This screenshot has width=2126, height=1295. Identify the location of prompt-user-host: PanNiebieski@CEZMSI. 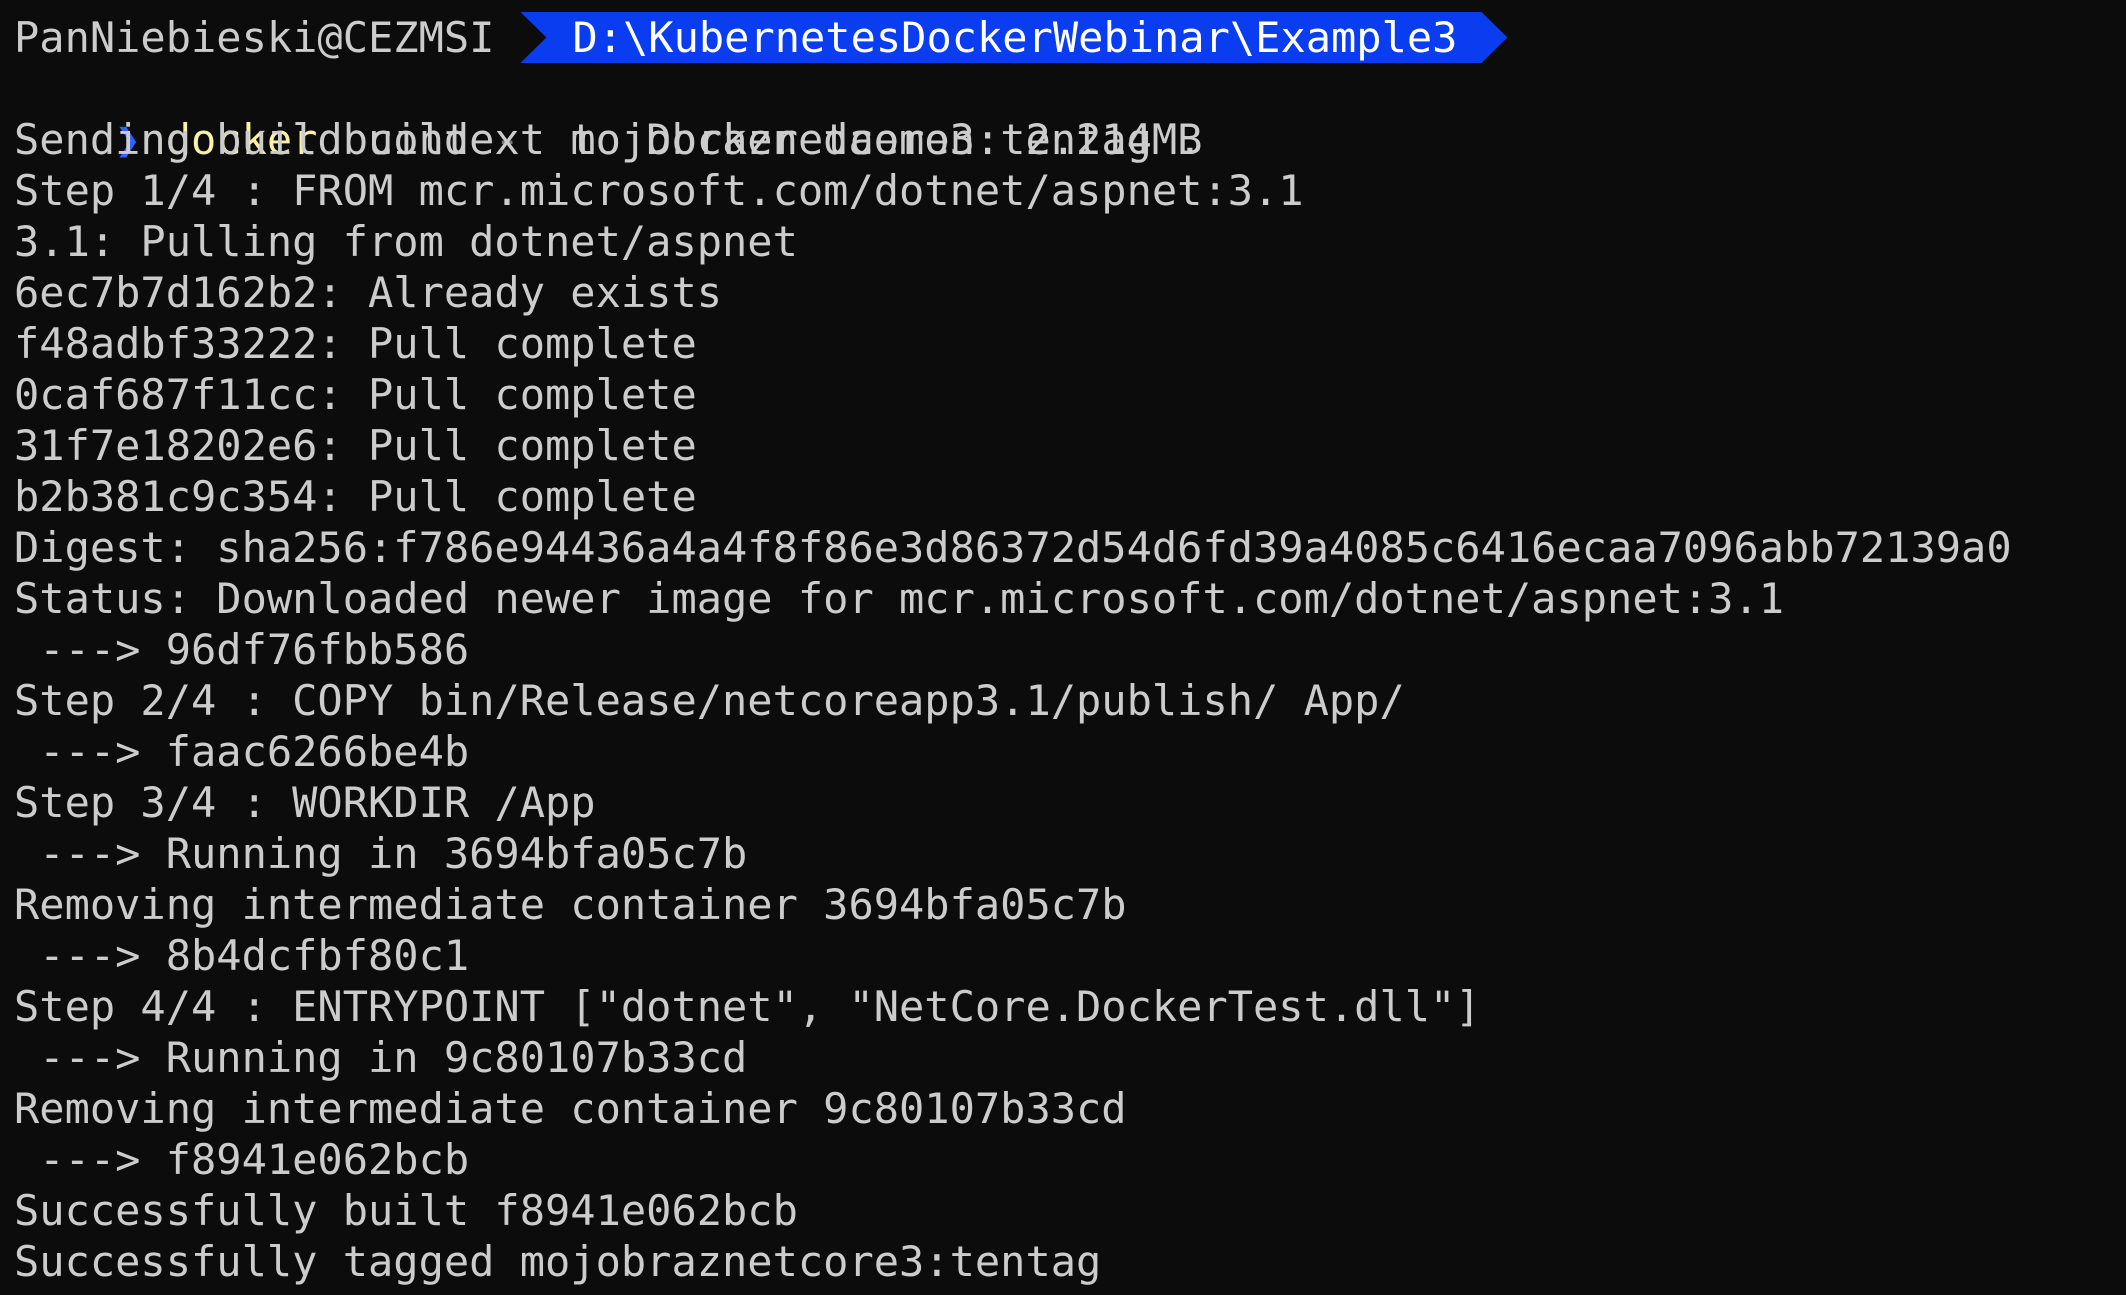
(254, 37).